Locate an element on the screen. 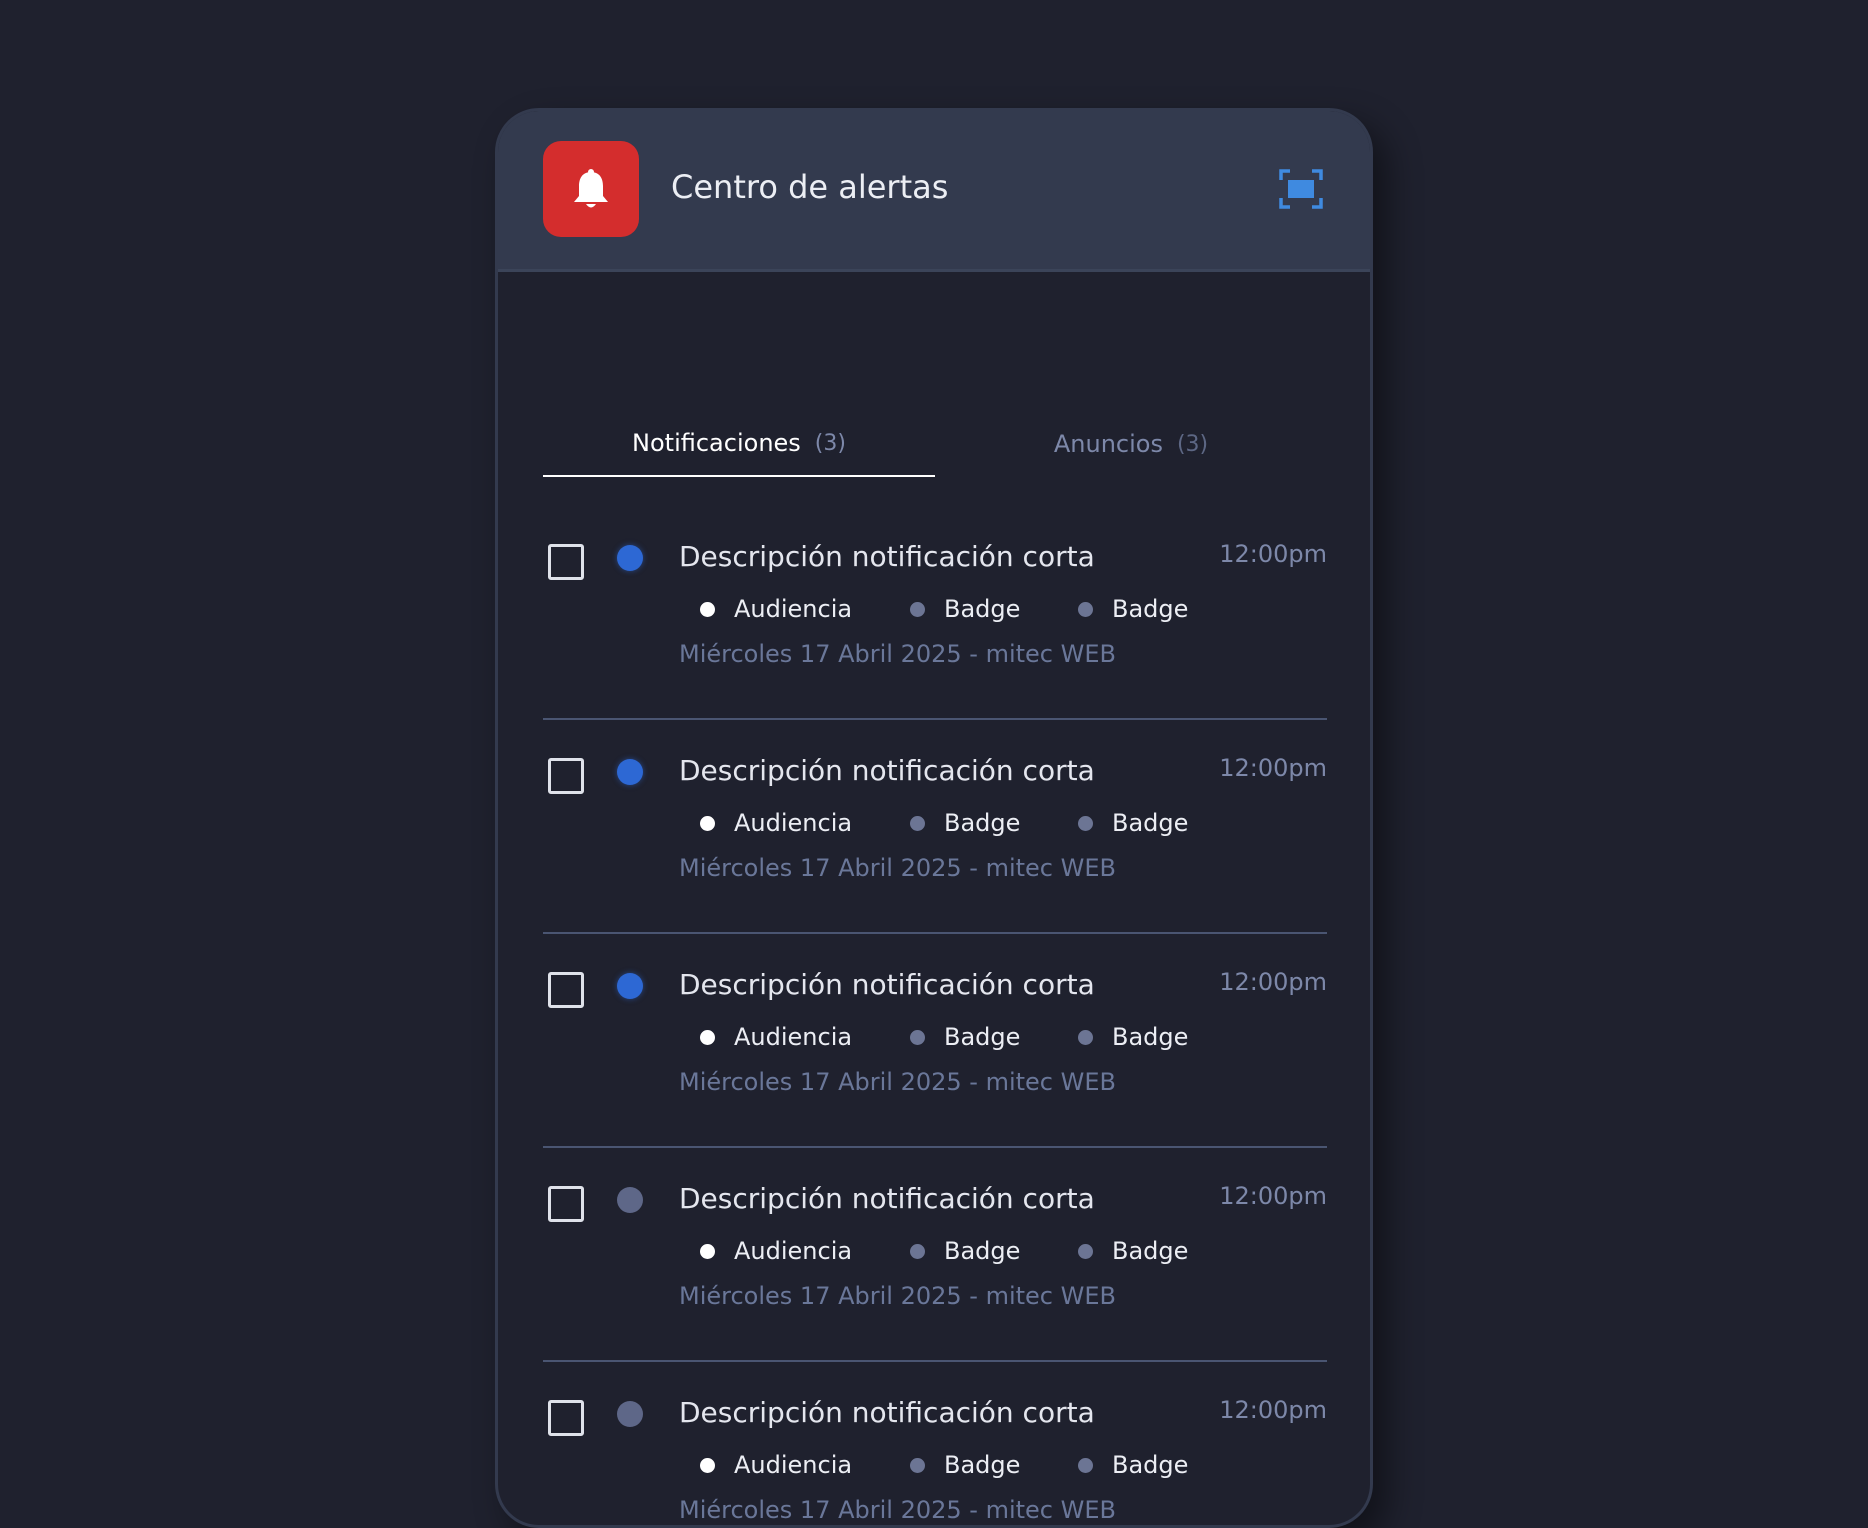  panel-header: Centro de alertas is located at coordinates (934, 191).